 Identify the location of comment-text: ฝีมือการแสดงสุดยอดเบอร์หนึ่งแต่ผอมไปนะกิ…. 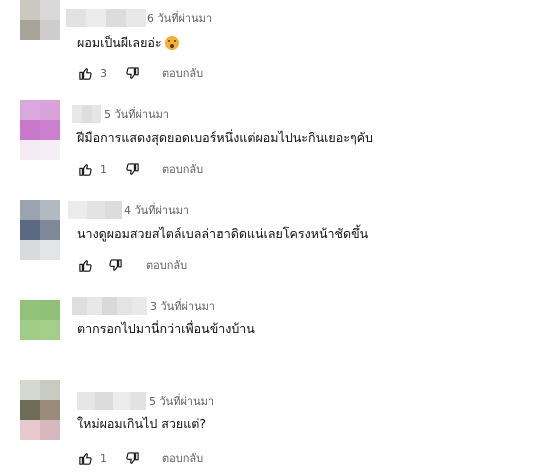
(225, 138).